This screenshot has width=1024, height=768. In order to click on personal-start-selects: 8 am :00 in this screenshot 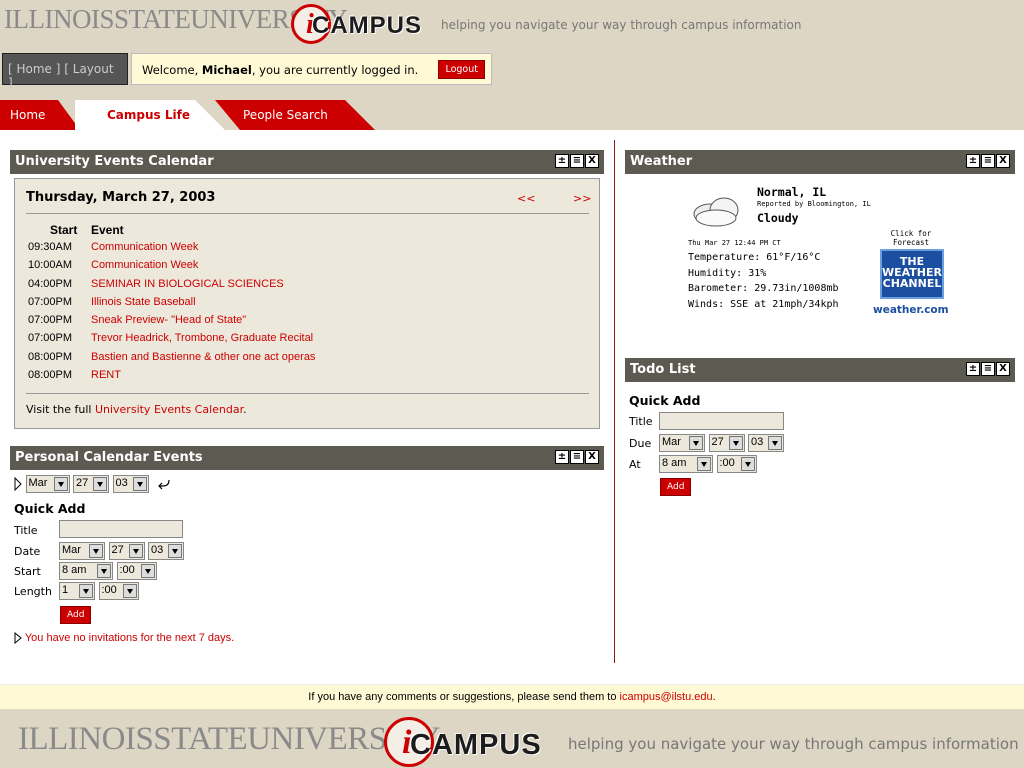, I will do `click(108, 571)`.